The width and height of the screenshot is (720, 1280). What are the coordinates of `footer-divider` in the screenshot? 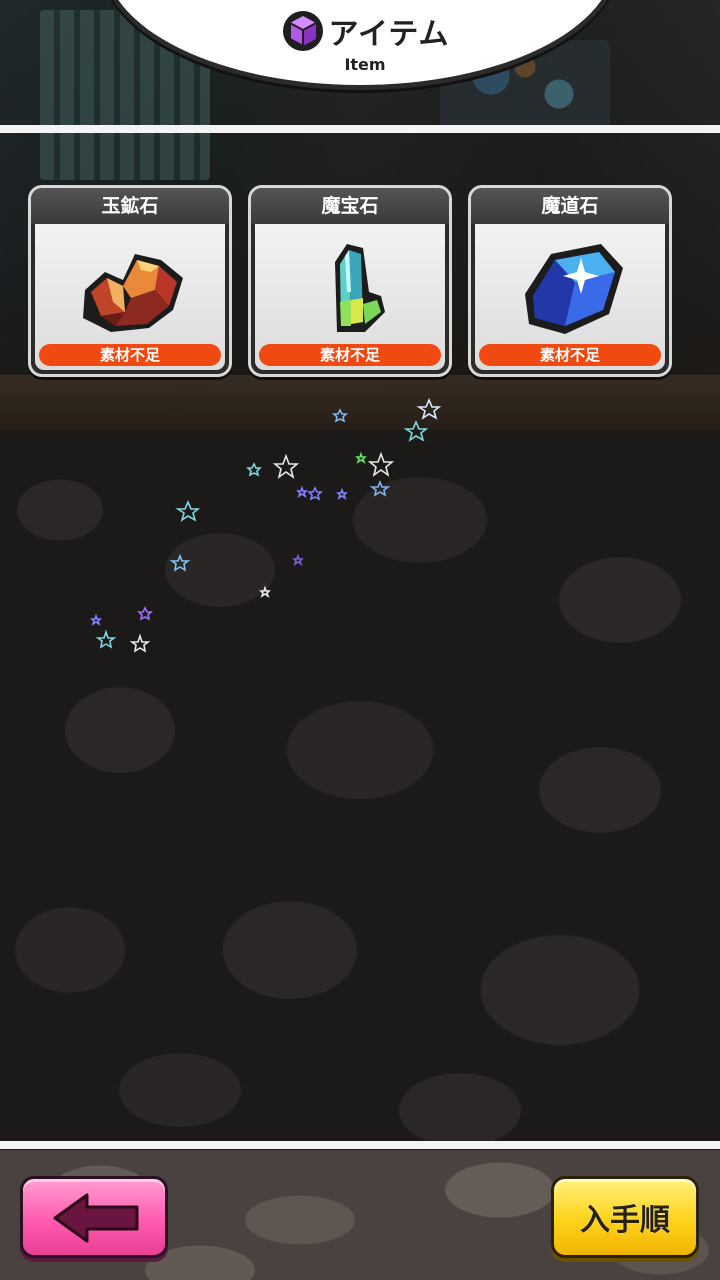 It's located at (360, 1145).